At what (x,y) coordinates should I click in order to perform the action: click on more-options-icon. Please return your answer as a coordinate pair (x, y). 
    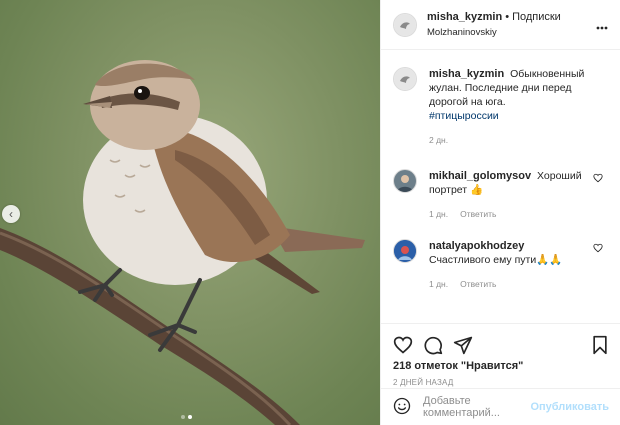
    Looking at the image, I should click on (602, 25).